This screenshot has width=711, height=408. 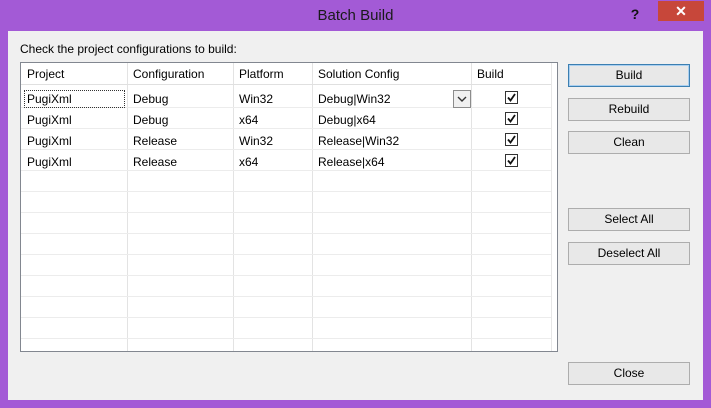 I want to click on header-platform: Platform, so click(x=261, y=74).